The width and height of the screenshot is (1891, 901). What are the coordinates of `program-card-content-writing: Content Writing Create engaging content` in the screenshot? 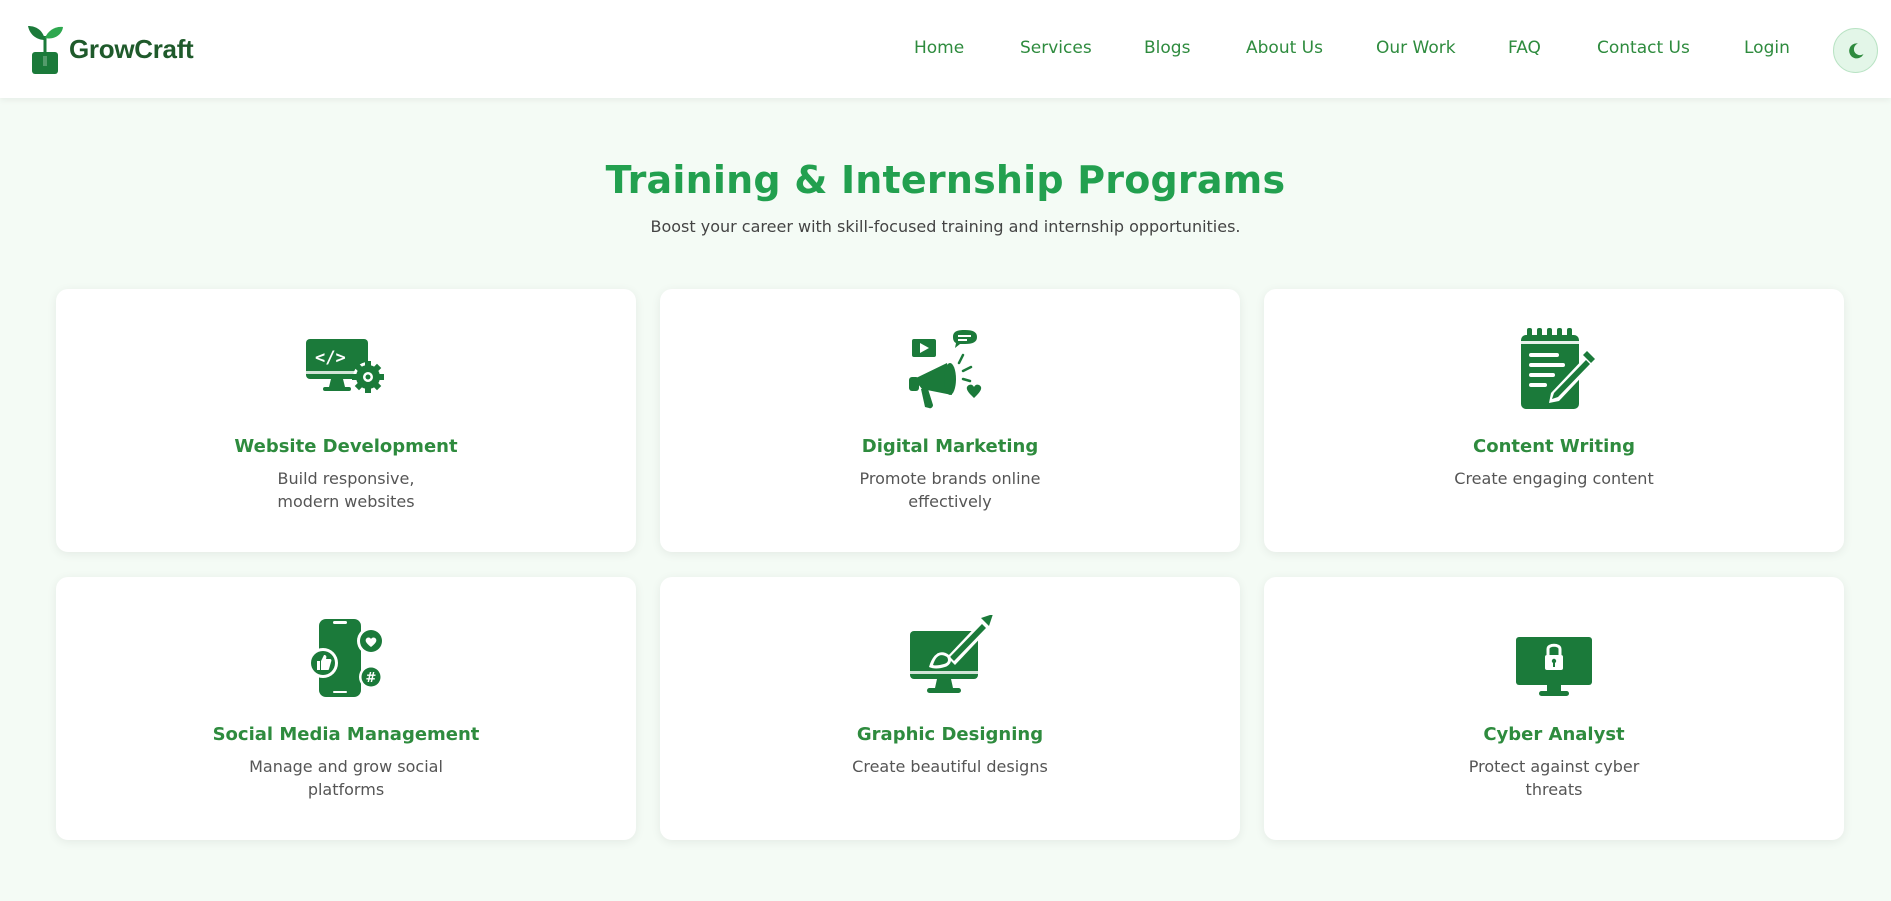 It's located at (1554, 420).